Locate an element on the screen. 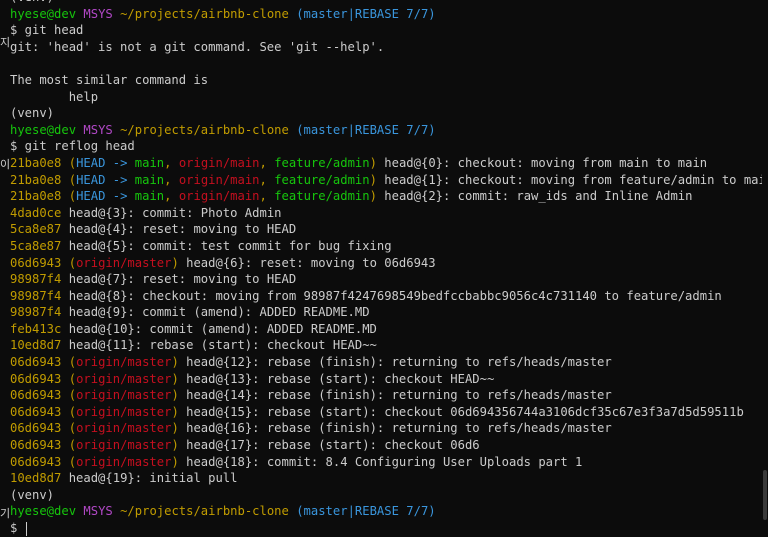  text-cursor is located at coordinates (26, 528).